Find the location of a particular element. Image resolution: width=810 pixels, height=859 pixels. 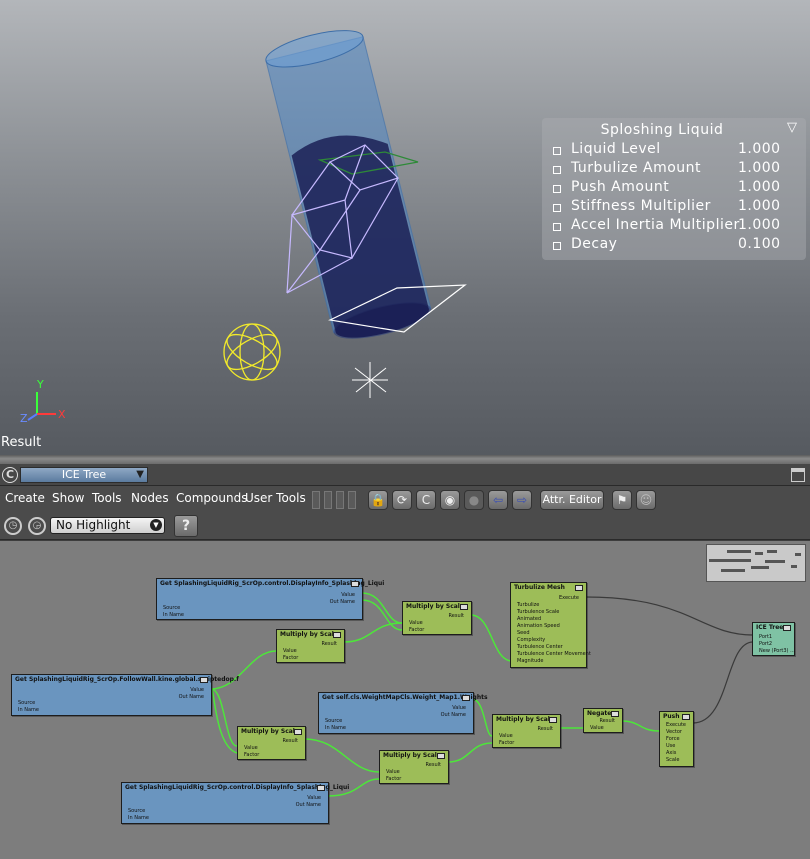

menu-show: Show is located at coordinates (68, 498).